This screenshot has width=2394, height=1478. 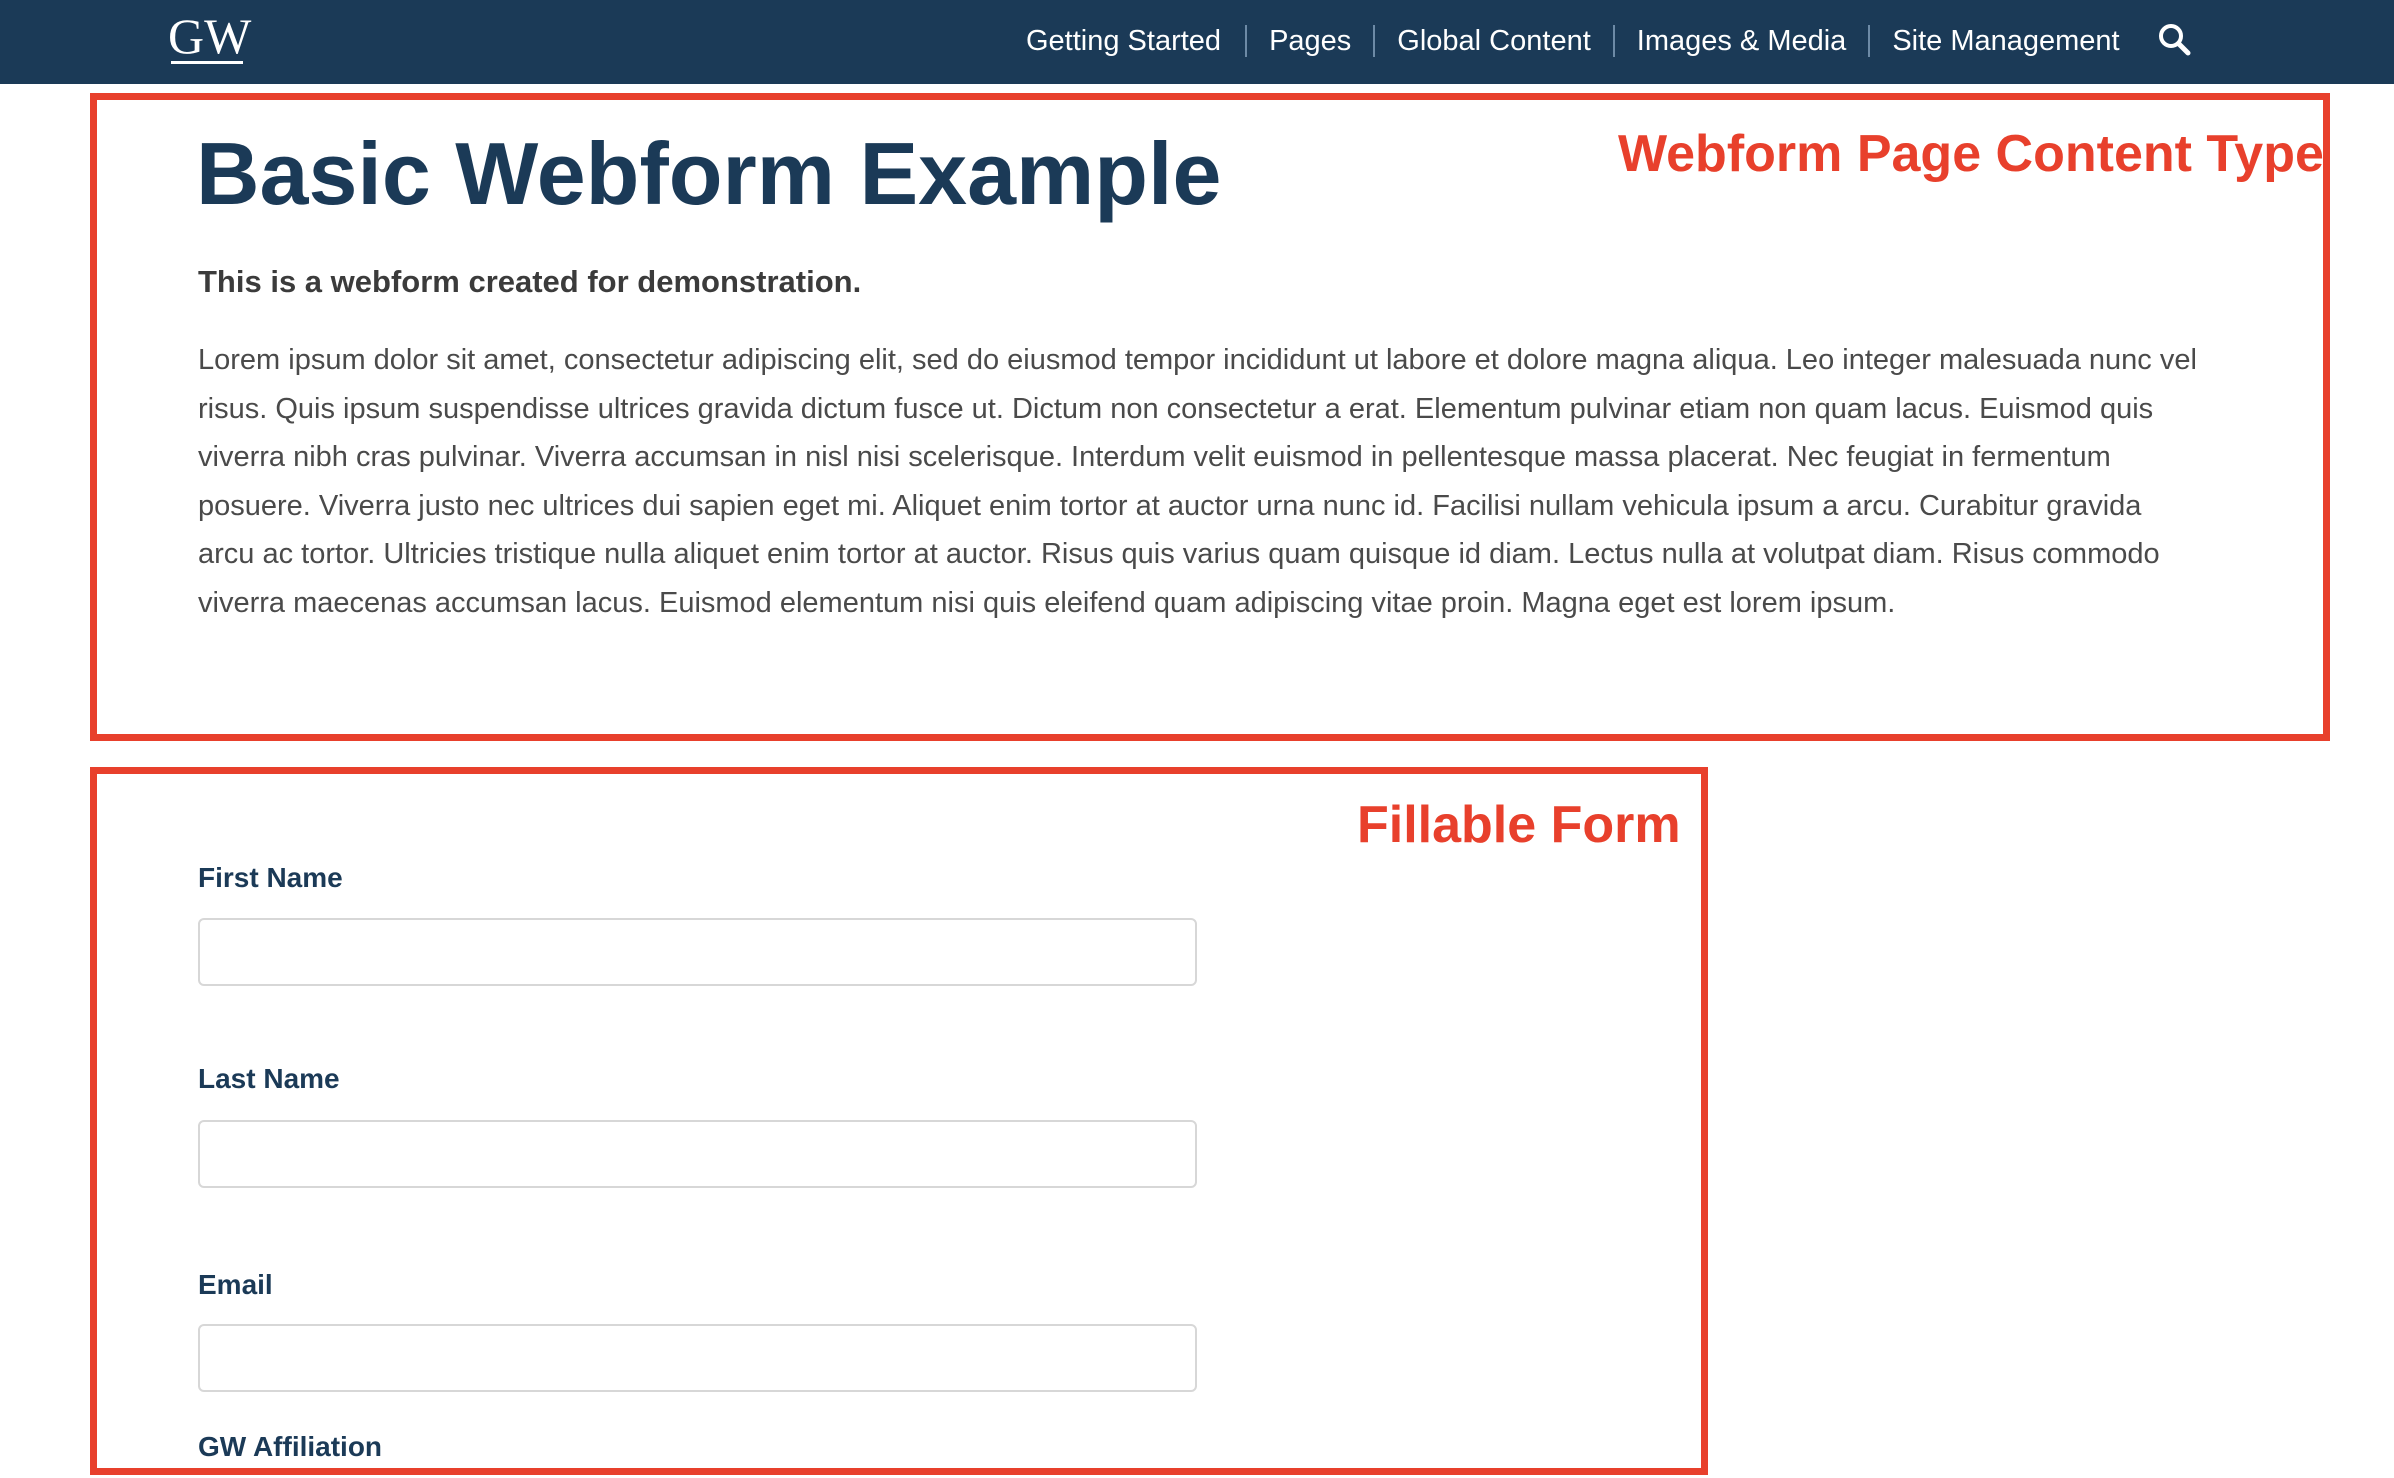 What do you see at coordinates (697, 1154) in the screenshot?
I see `last-name-input` at bounding box center [697, 1154].